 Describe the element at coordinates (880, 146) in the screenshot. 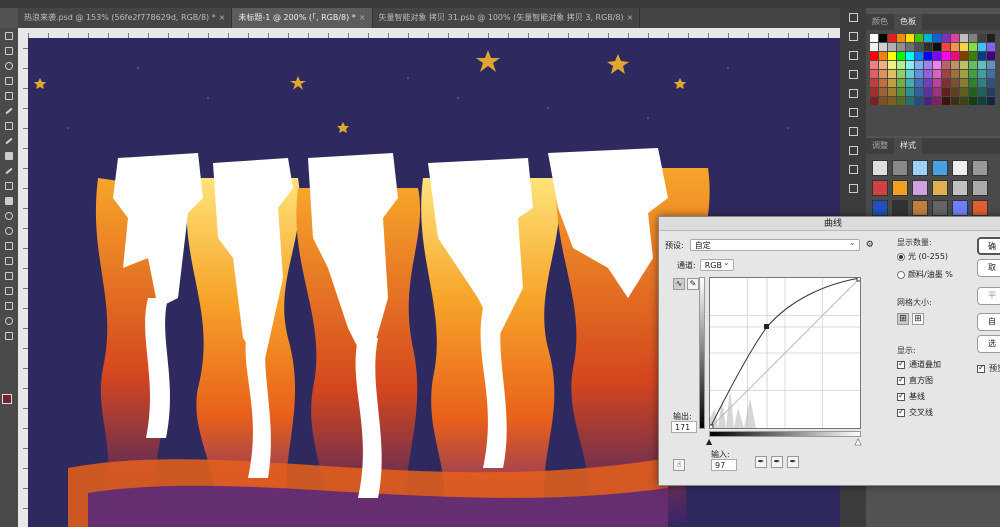

I see `tab-adjustments: 调整` at that location.